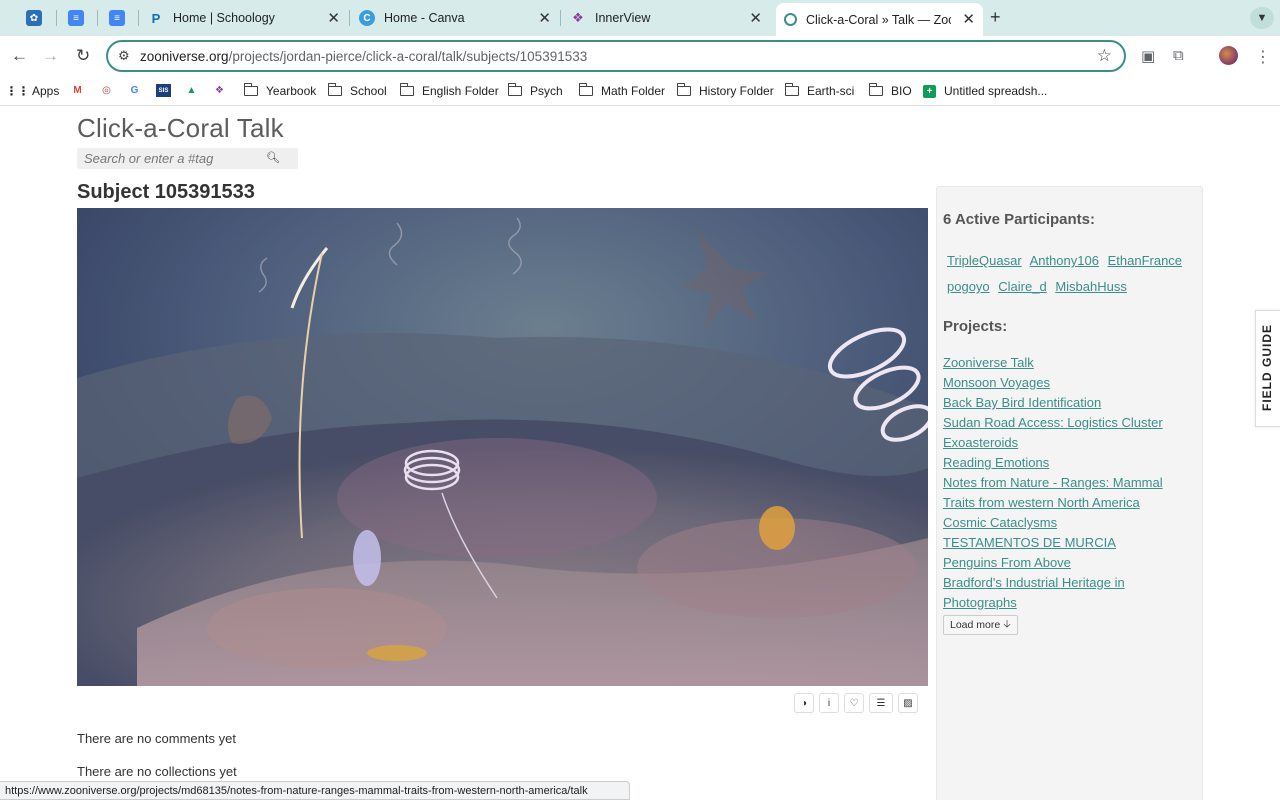  Describe the element at coordinates (224, 18) in the screenshot. I see `tab-title: Home | Schoology` at that location.